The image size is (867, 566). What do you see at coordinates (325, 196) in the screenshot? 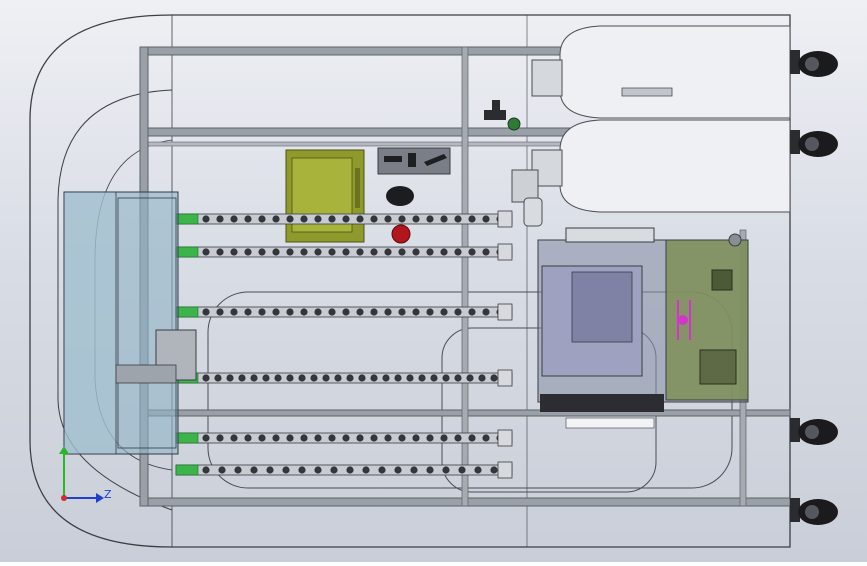
I see `control-panel` at bounding box center [325, 196].